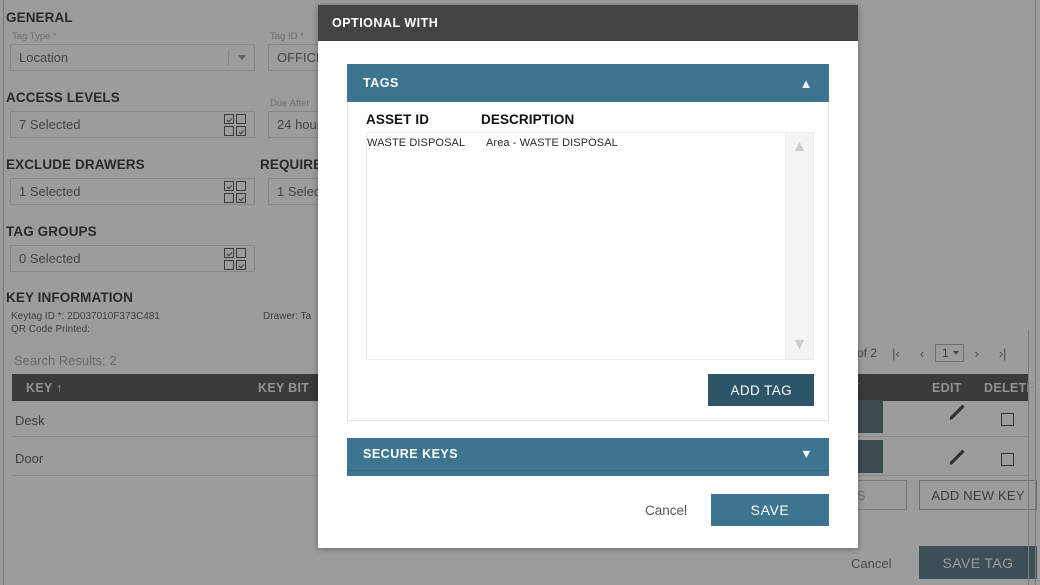 The image size is (1040, 585). Describe the element at coordinates (588, 23) in the screenshot. I see `dialog-header: OPTIONAL WITH` at that location.